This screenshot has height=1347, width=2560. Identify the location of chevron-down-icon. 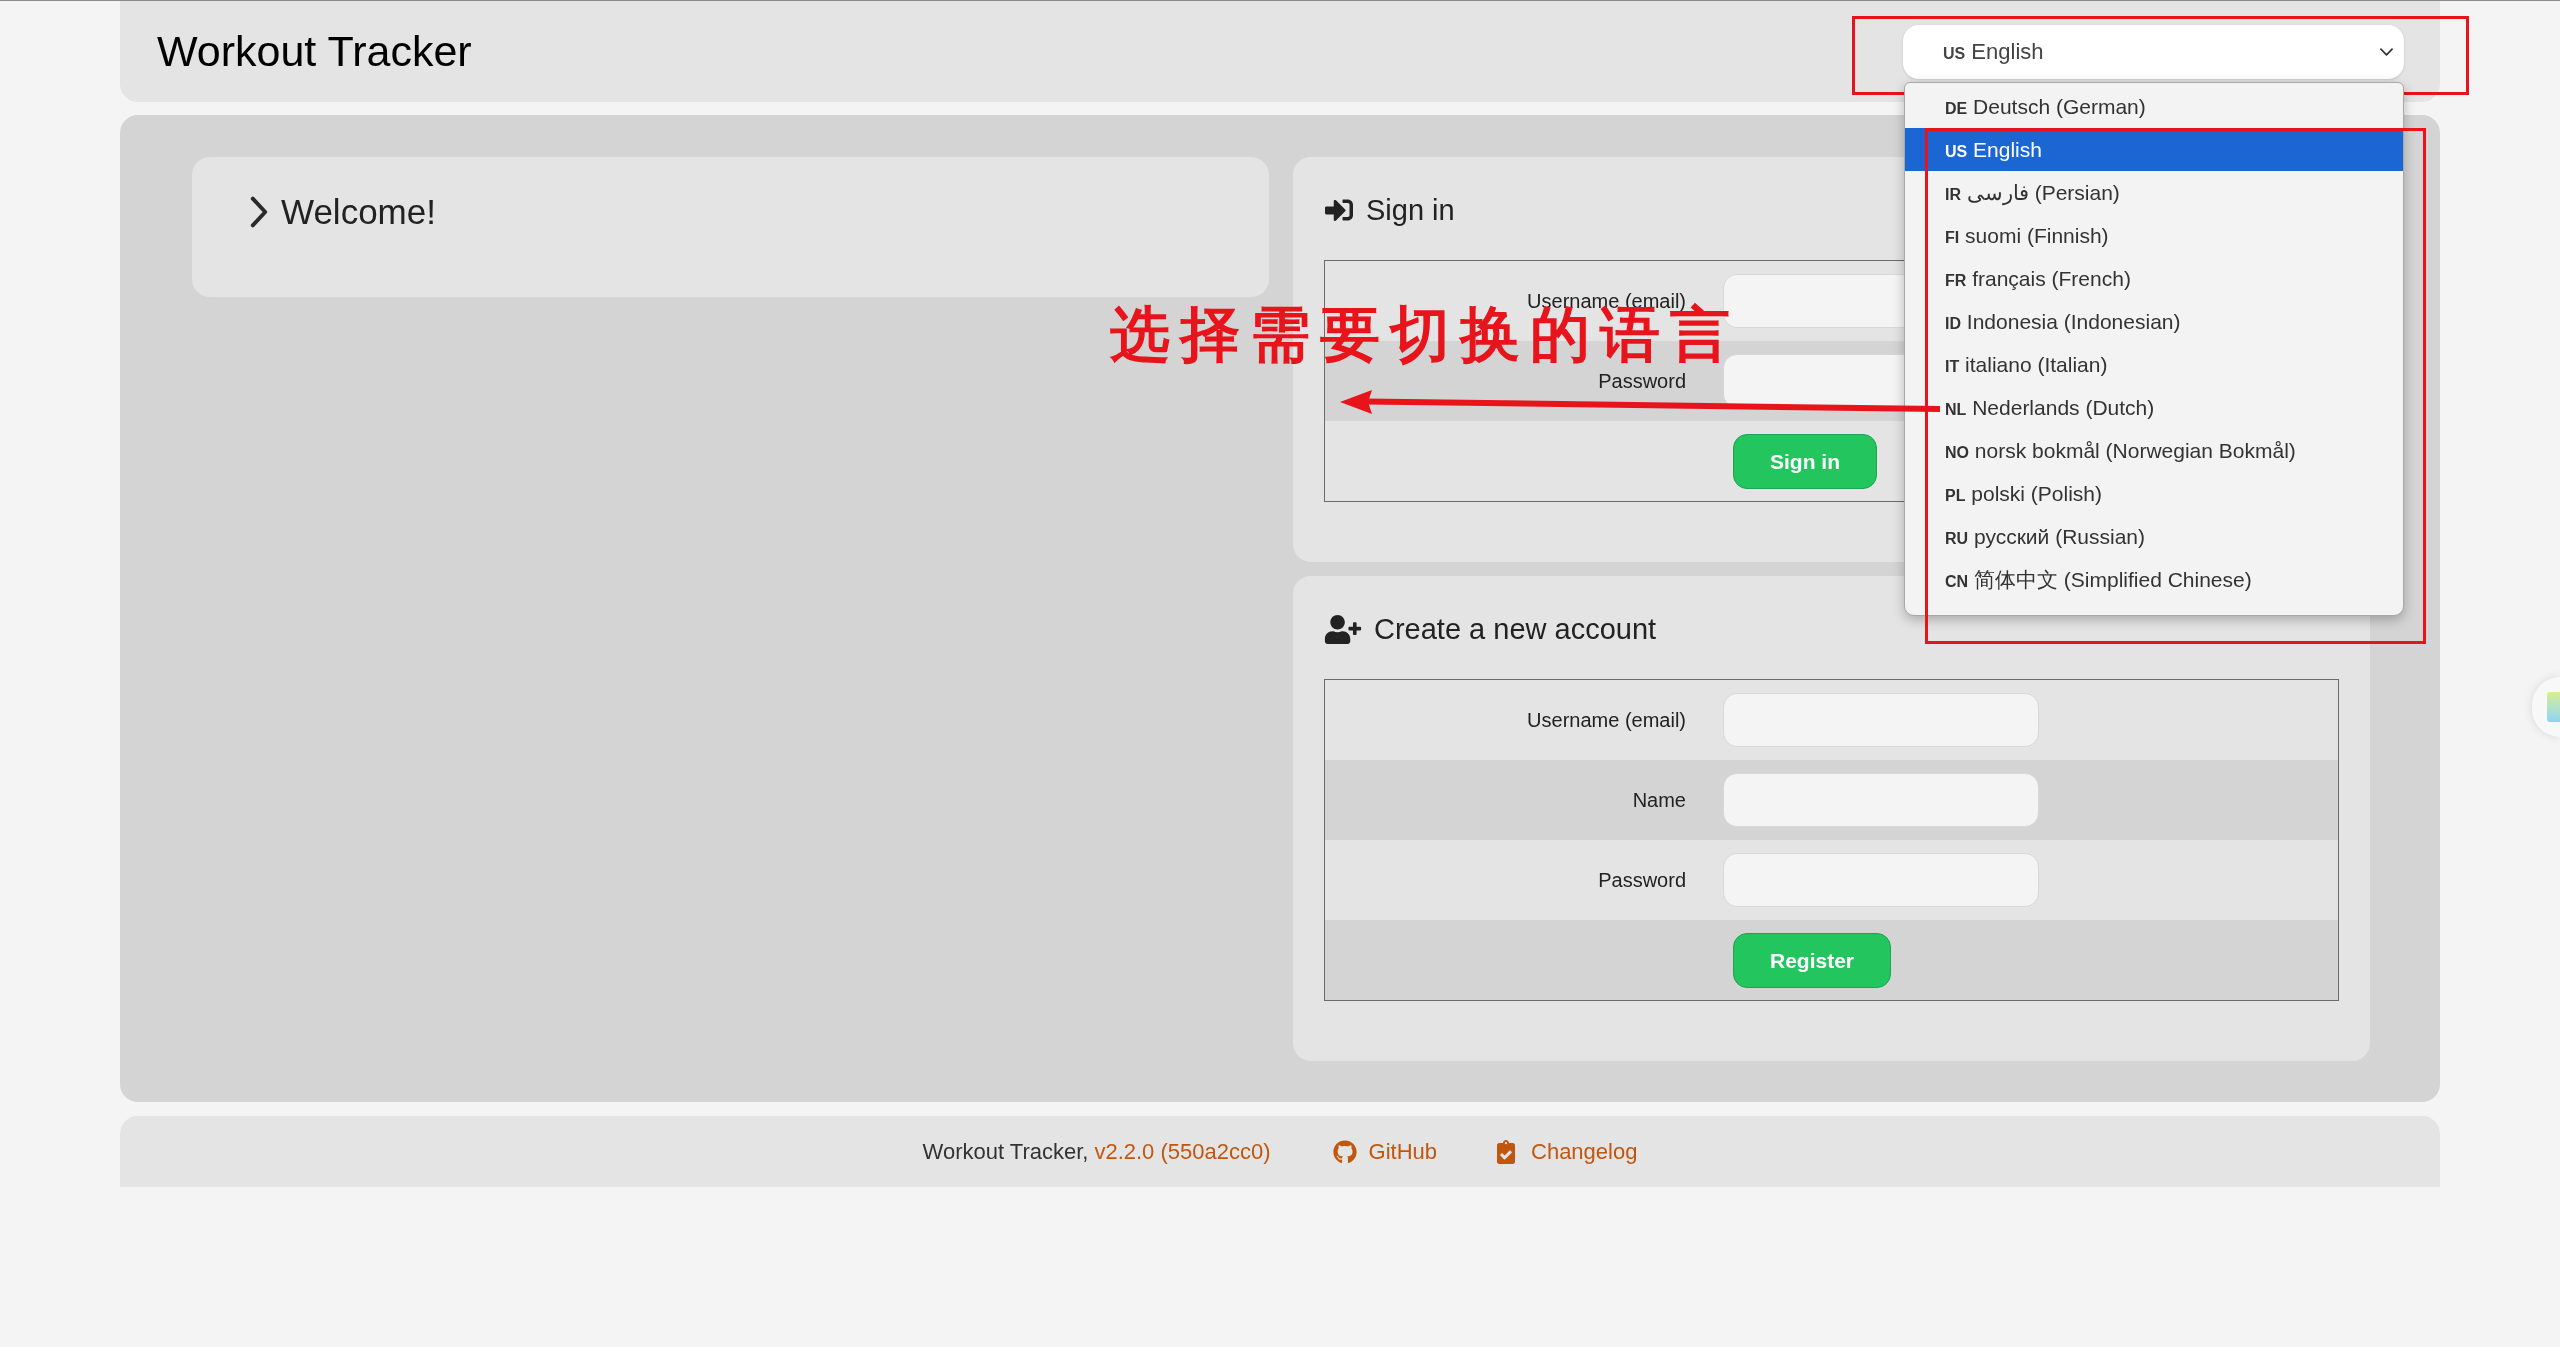
(2386, 51).